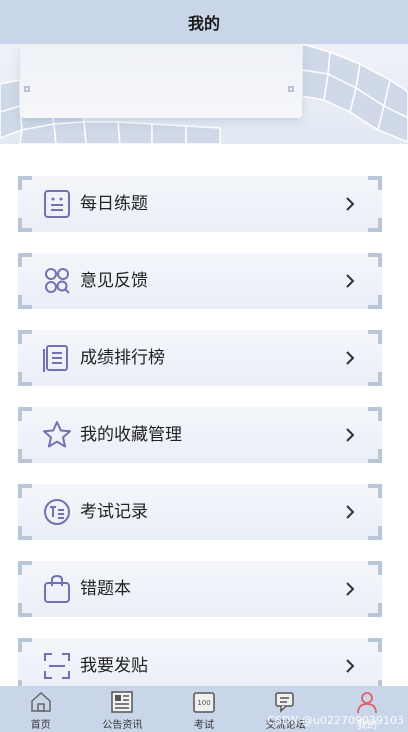 This screenshot has width=408, height=732. I want to click on tab-news: 公告资讯, so click(123, 709).